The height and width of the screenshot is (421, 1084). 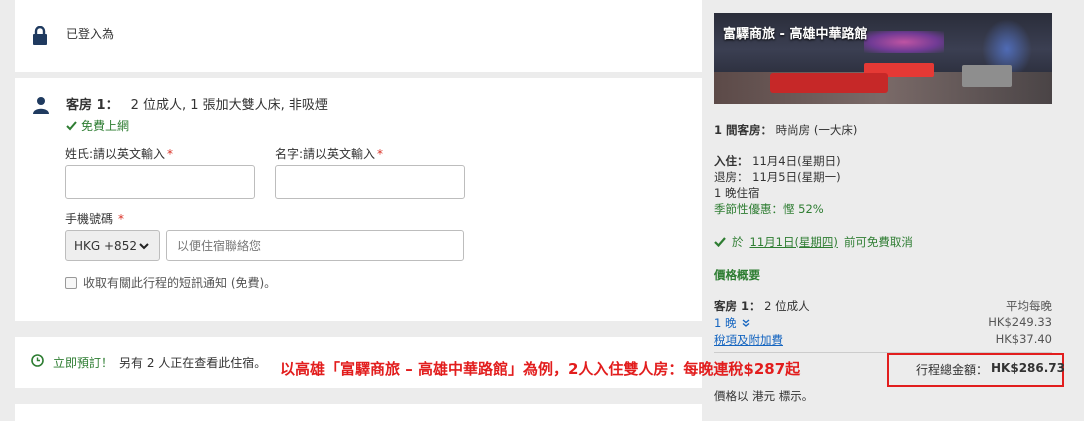 I want to click on chairs-shape, so click(x=987, y=76).